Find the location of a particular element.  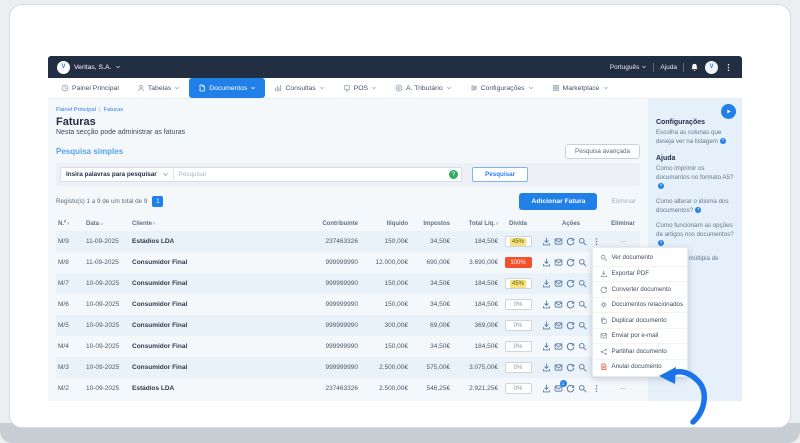

nav-label: Configurações is located at coordinates (502, 88).